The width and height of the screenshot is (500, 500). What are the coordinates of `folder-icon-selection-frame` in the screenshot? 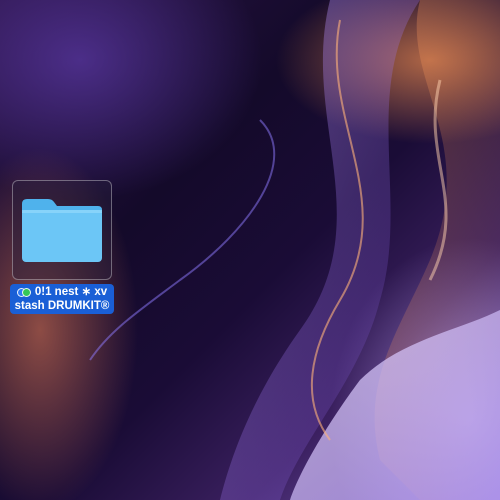 It's located at (62, 230).